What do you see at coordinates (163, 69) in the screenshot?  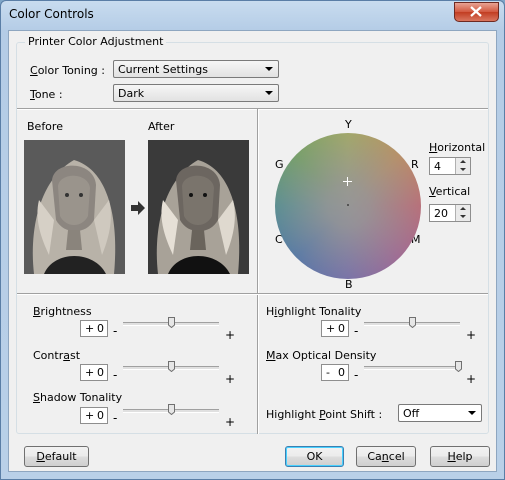 I see `color-toning-value: Current Settings` at bounding box center [163, 69].